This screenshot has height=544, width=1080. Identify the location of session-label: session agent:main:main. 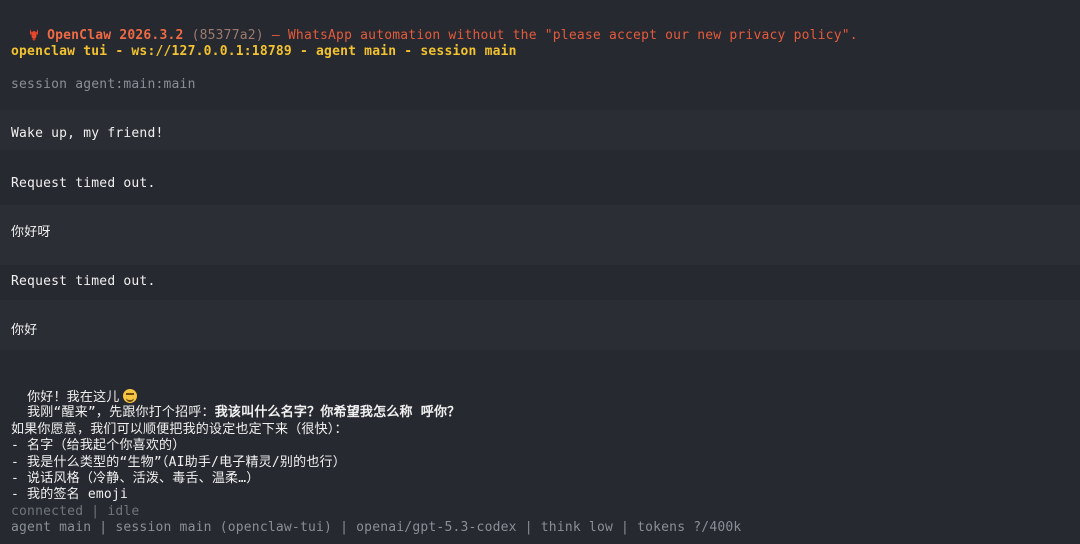
(103, 84).